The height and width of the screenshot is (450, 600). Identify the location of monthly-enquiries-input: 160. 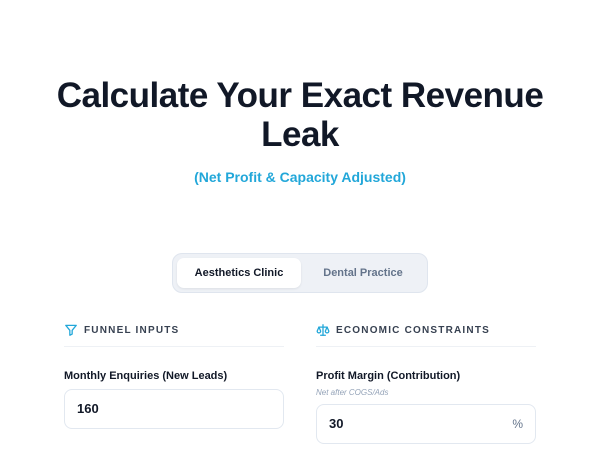
(174, 409).